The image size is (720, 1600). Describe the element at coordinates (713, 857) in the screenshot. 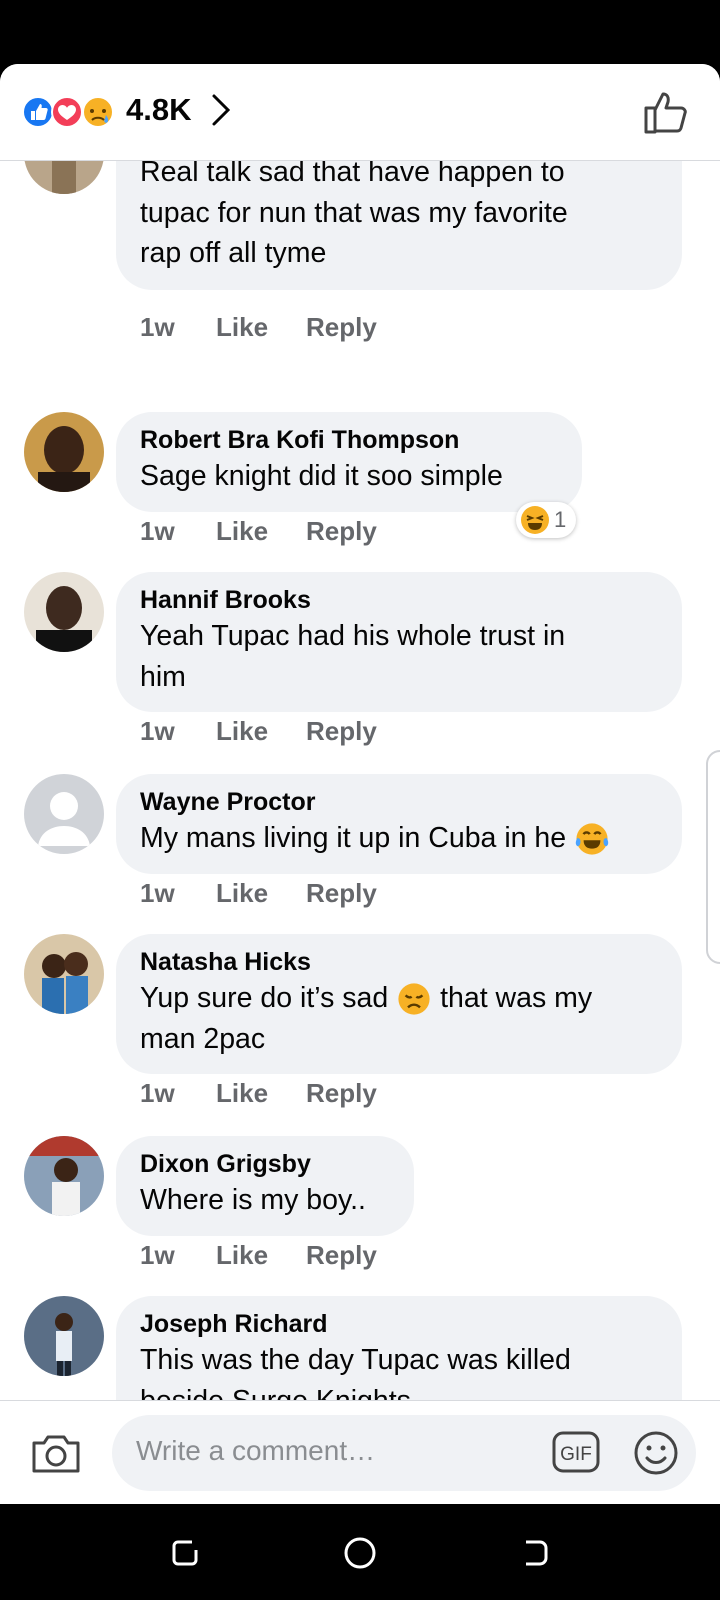

I see `scroll-handle` at that location.